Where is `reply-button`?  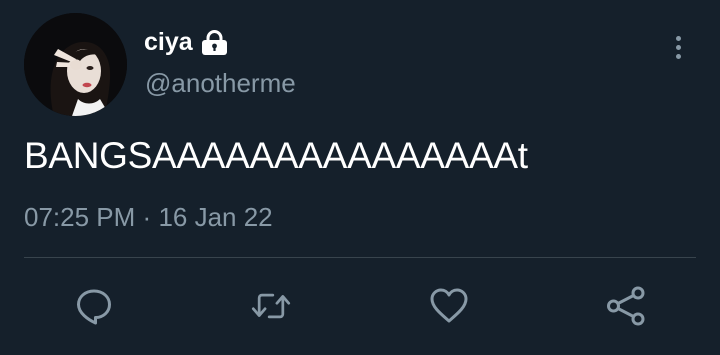
reply-button is located at coordinates (94, 306).